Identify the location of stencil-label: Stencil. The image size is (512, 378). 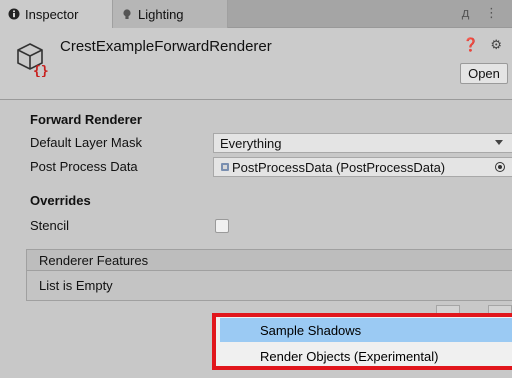
(50, 225).